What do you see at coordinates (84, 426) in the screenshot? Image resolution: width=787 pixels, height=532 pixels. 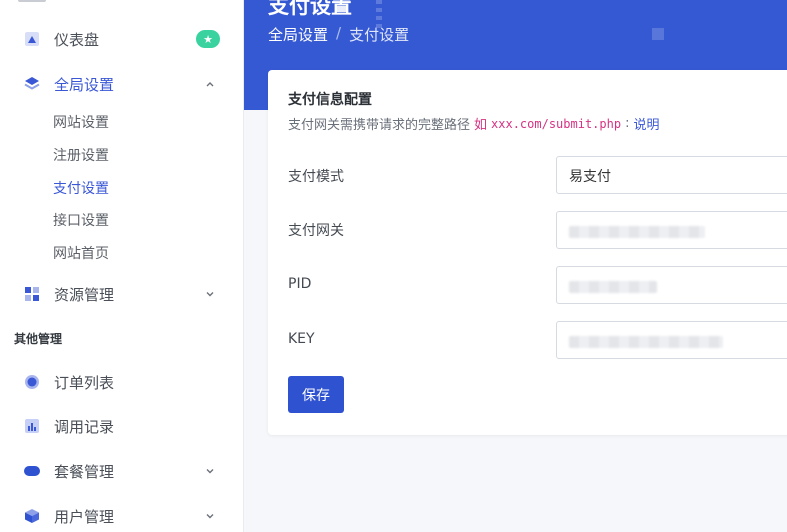 I see `sidebar-item-label: 调用记录` at bounding box center [84, 426].